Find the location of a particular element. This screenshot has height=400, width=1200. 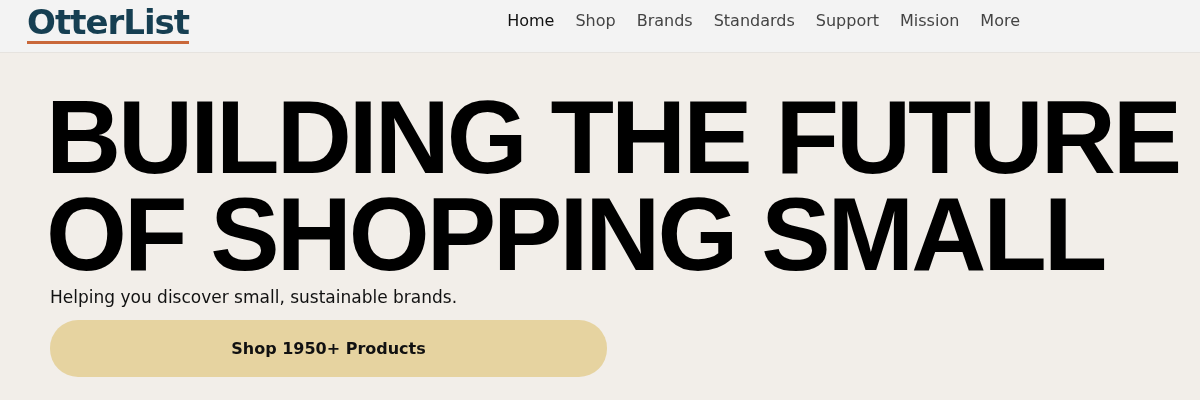

nav-link: Support is located at coordinates (847, 20).